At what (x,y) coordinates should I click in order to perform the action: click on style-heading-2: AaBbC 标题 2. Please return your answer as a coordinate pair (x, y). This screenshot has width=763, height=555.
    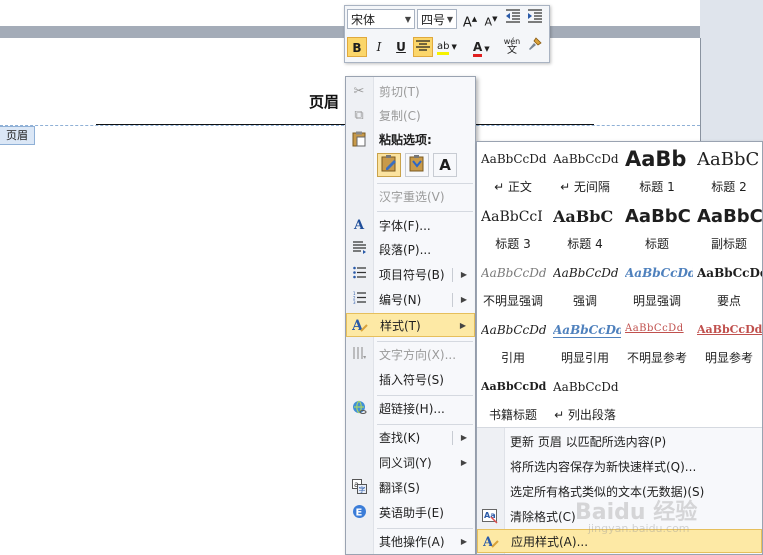
    Looking at the image, I should click on (727, 170).